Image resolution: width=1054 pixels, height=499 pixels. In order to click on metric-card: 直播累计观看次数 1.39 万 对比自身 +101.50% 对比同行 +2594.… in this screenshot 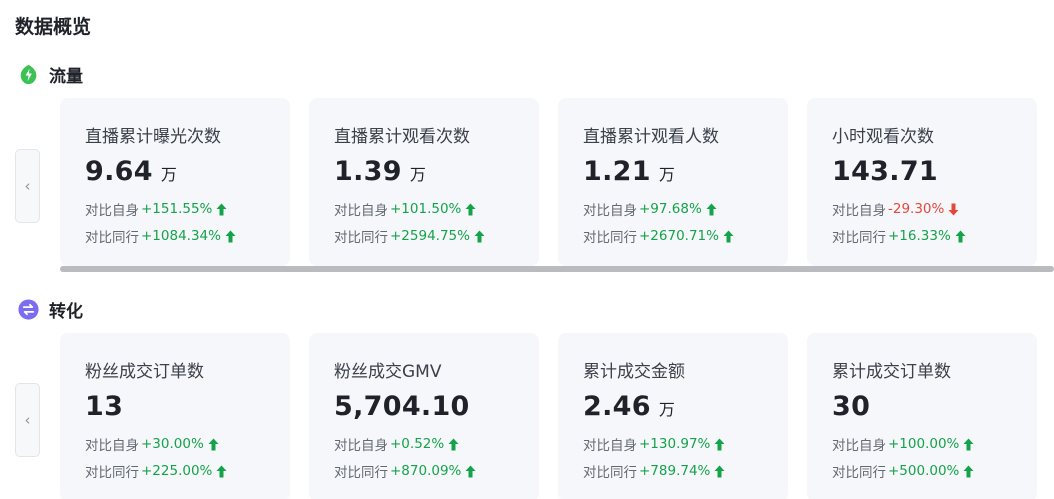, I will do `click(424, 182)`.